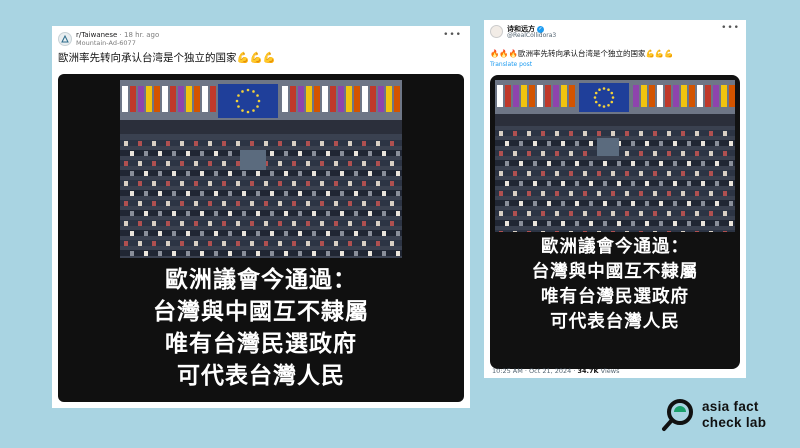 The image size is (800, 448). I want to click on user-handle: @RealCollidora3, so click(531, 35).